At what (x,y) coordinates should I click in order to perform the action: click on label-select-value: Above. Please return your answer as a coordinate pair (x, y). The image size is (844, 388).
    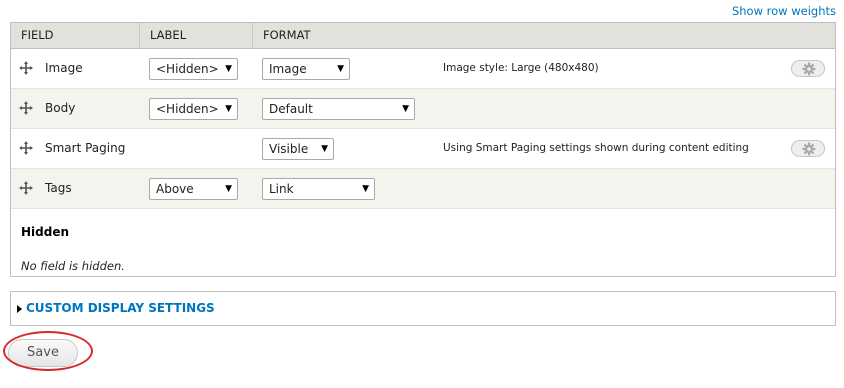
    Looking at the image, I should click on (175, 189).